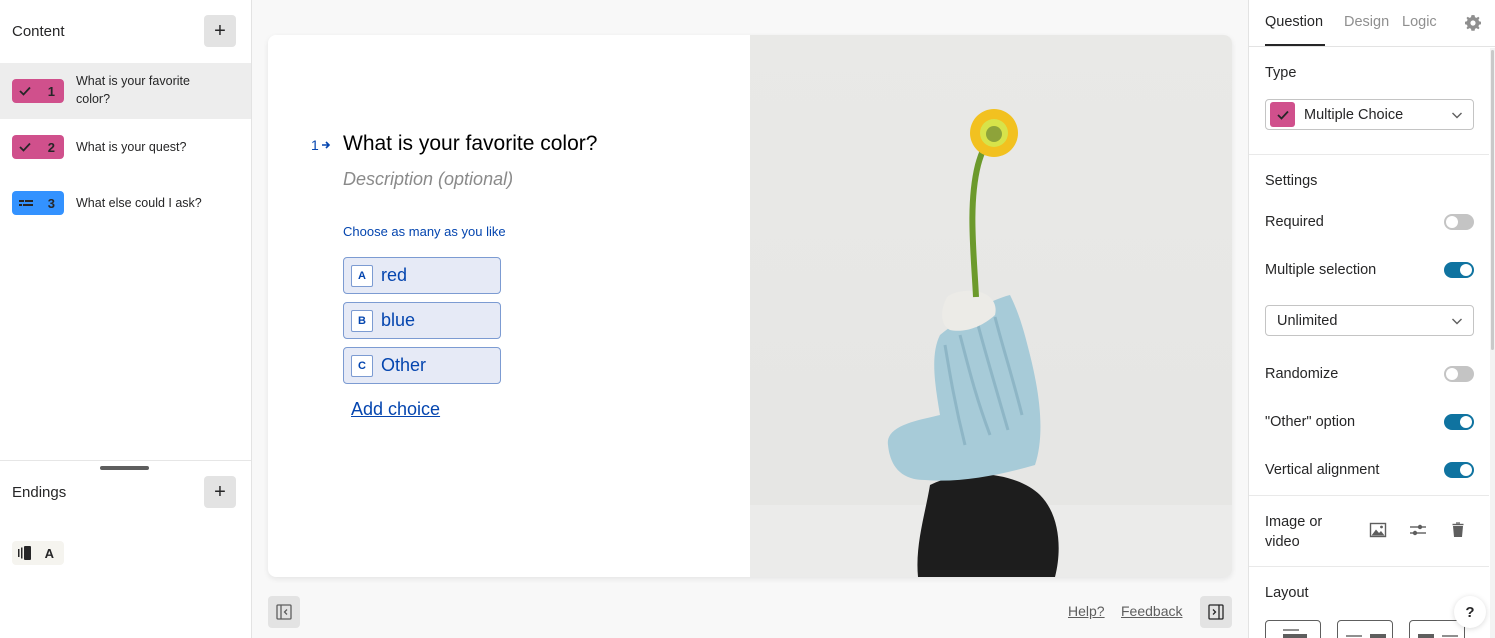  What do you see at coordinates (1459, 222) in the screenshot?
I see `required-toggle` at bounding box center [1459, 222].